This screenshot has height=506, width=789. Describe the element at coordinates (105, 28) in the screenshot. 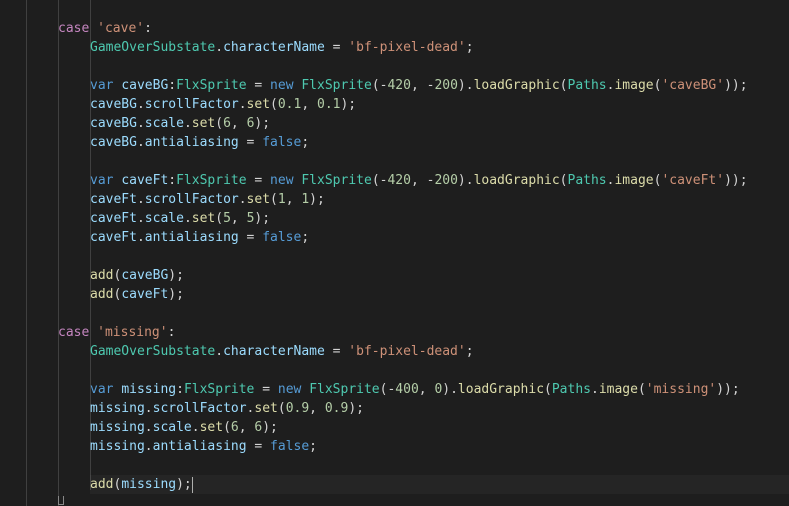

I see `code-line: case 'cave':` at that location.